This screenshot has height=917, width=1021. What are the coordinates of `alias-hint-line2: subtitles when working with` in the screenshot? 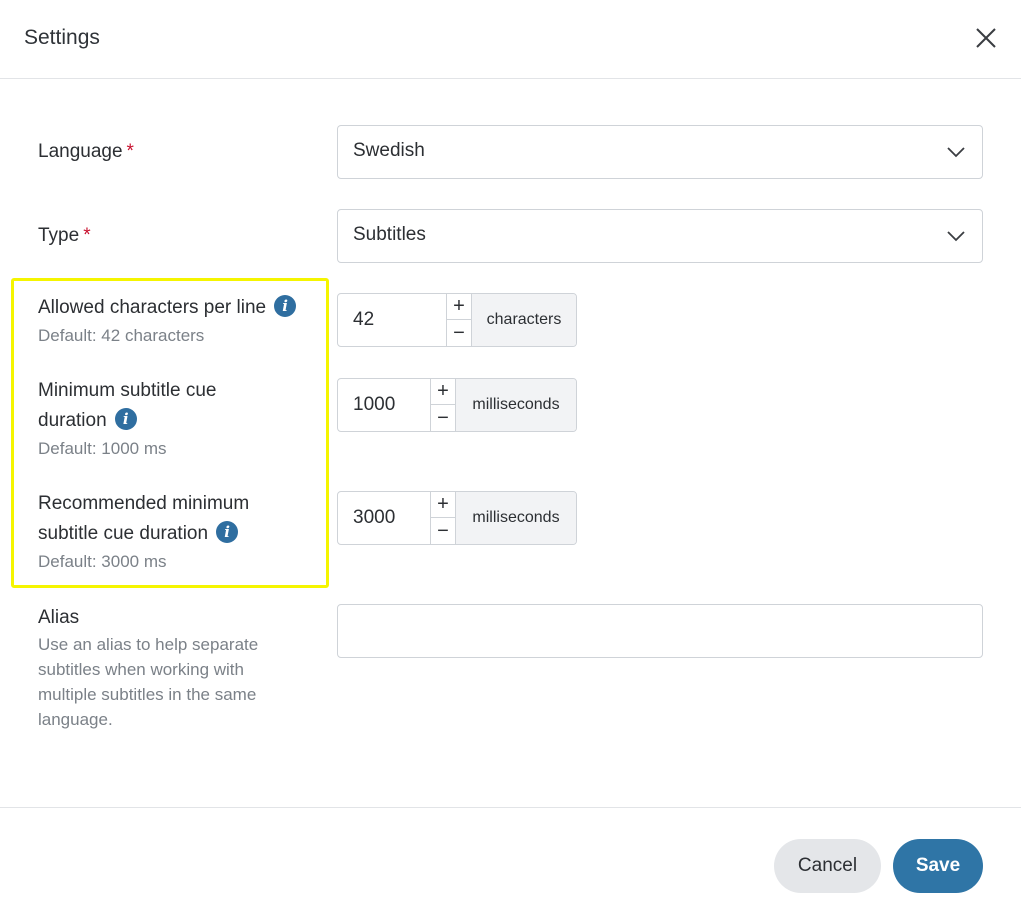 It's located at (141, 669).